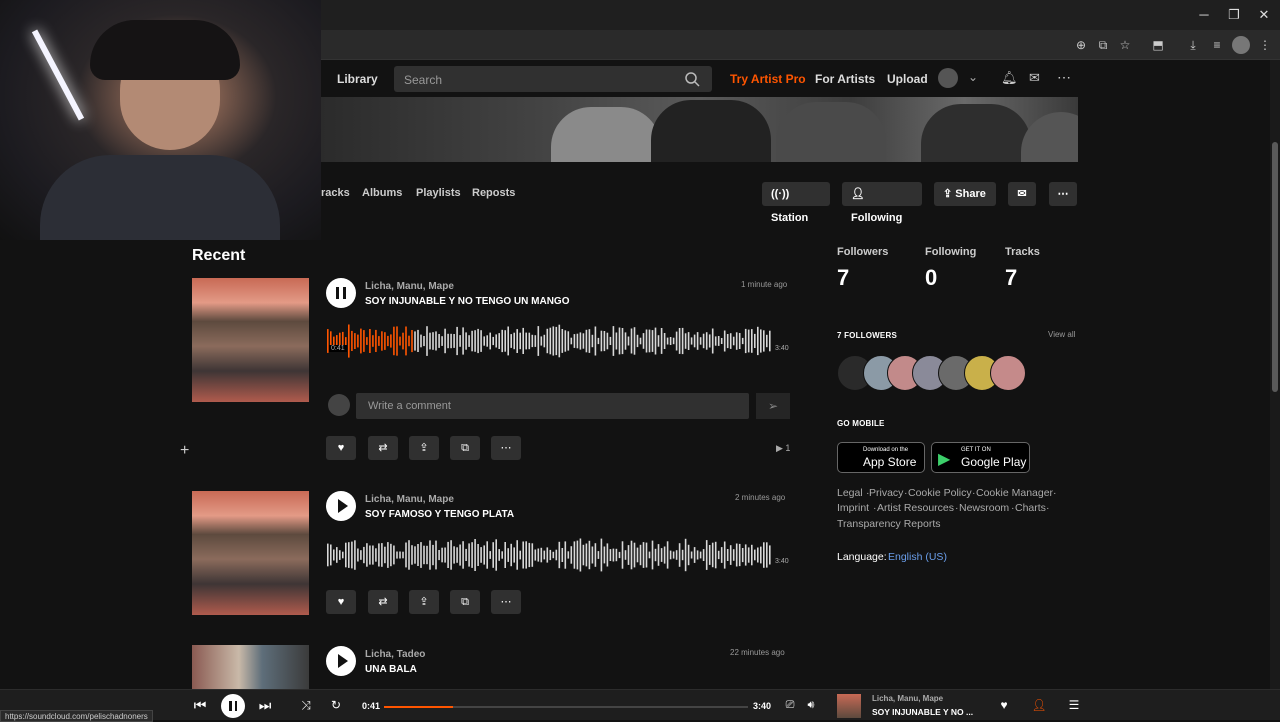 Image resolution: width=1280 pixels, height=722 pixels. Describe the element at coordinates (940, 493) in the screenshot. I see `footer-cookie-policy: Cookie Policy` at that location.